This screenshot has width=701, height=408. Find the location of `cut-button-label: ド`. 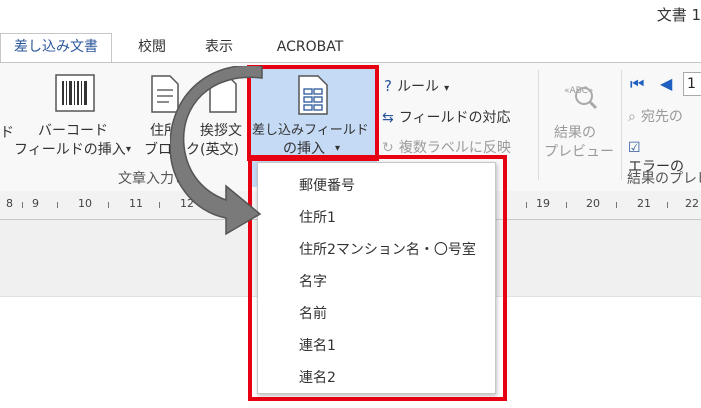

cut-button-label: ド is located at coordinates (7, 133).